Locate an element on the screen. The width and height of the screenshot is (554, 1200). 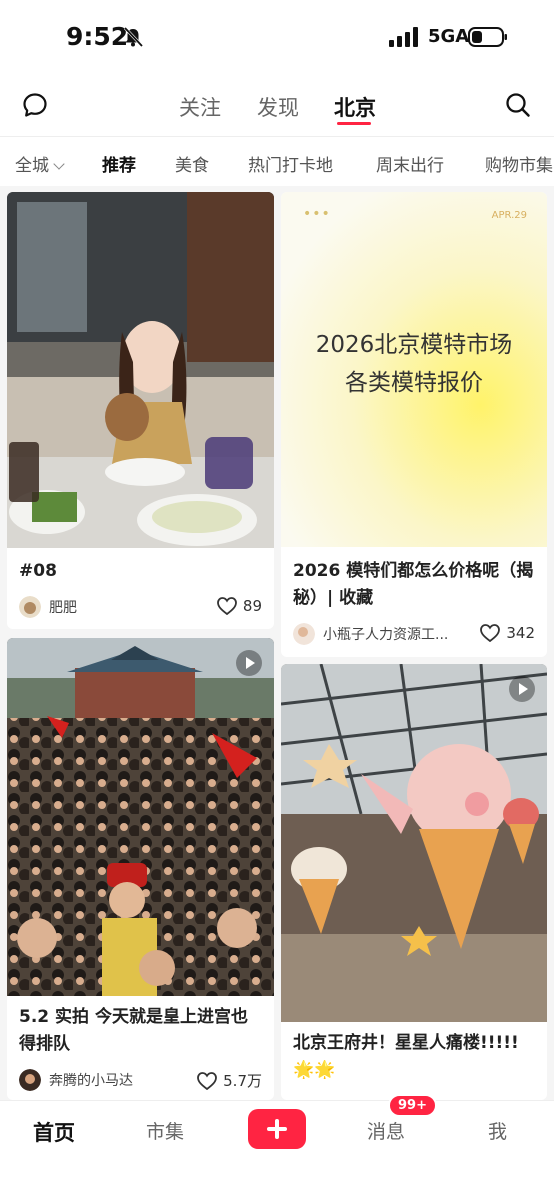
like-button: 342 is located at coordinates (507, 633).